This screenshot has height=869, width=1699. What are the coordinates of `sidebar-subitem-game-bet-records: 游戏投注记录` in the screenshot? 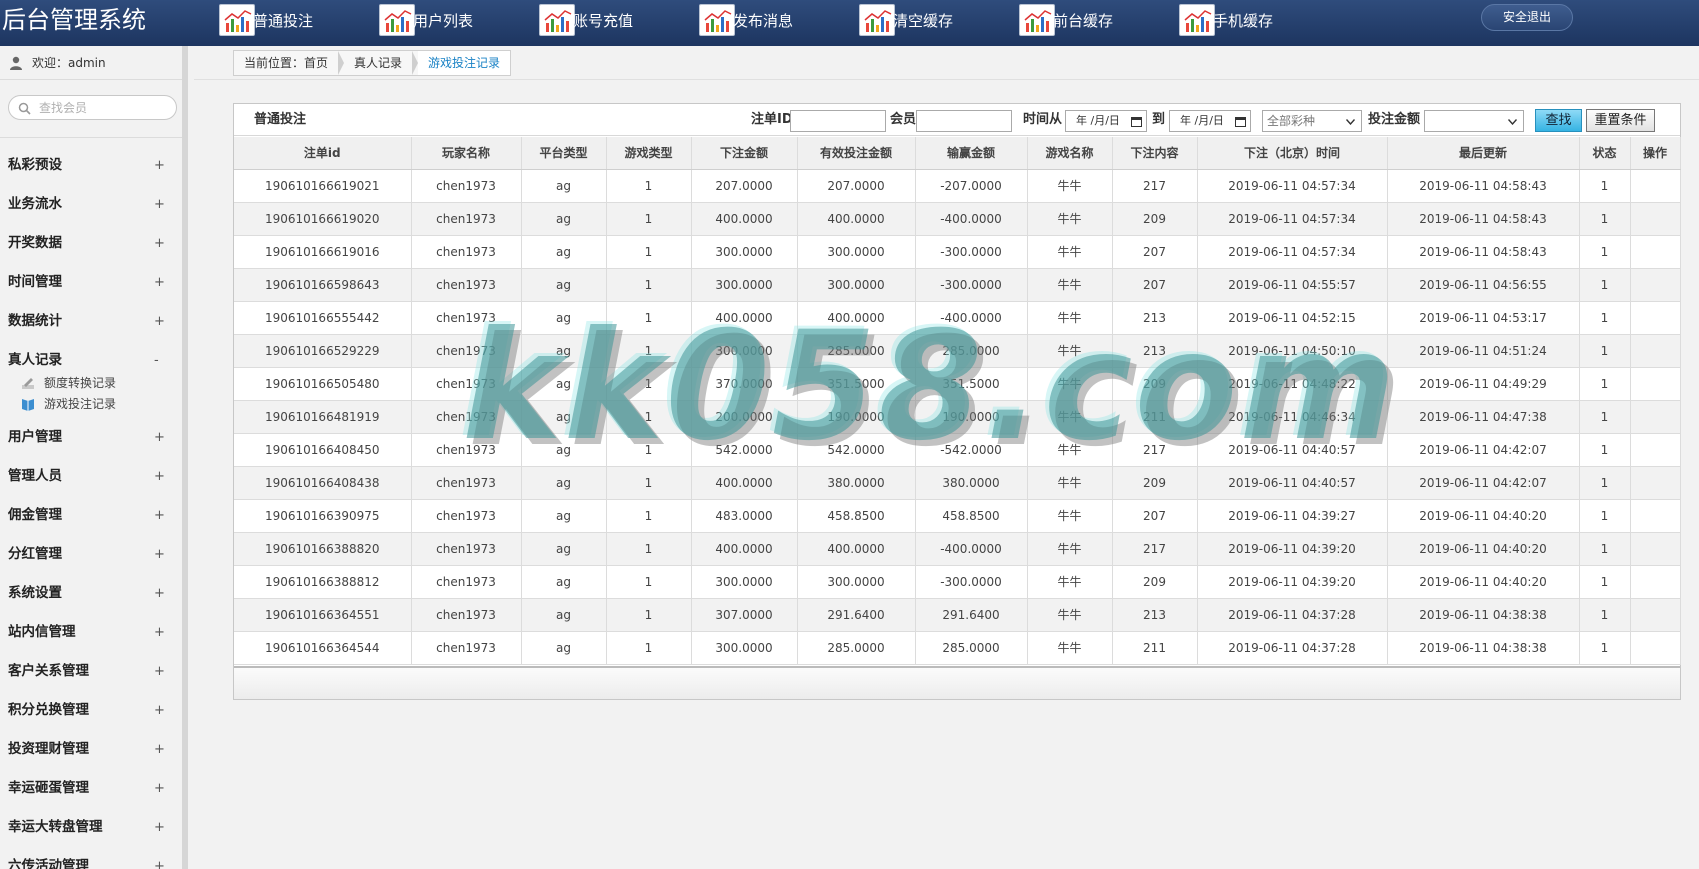 It's located at (91, 404).